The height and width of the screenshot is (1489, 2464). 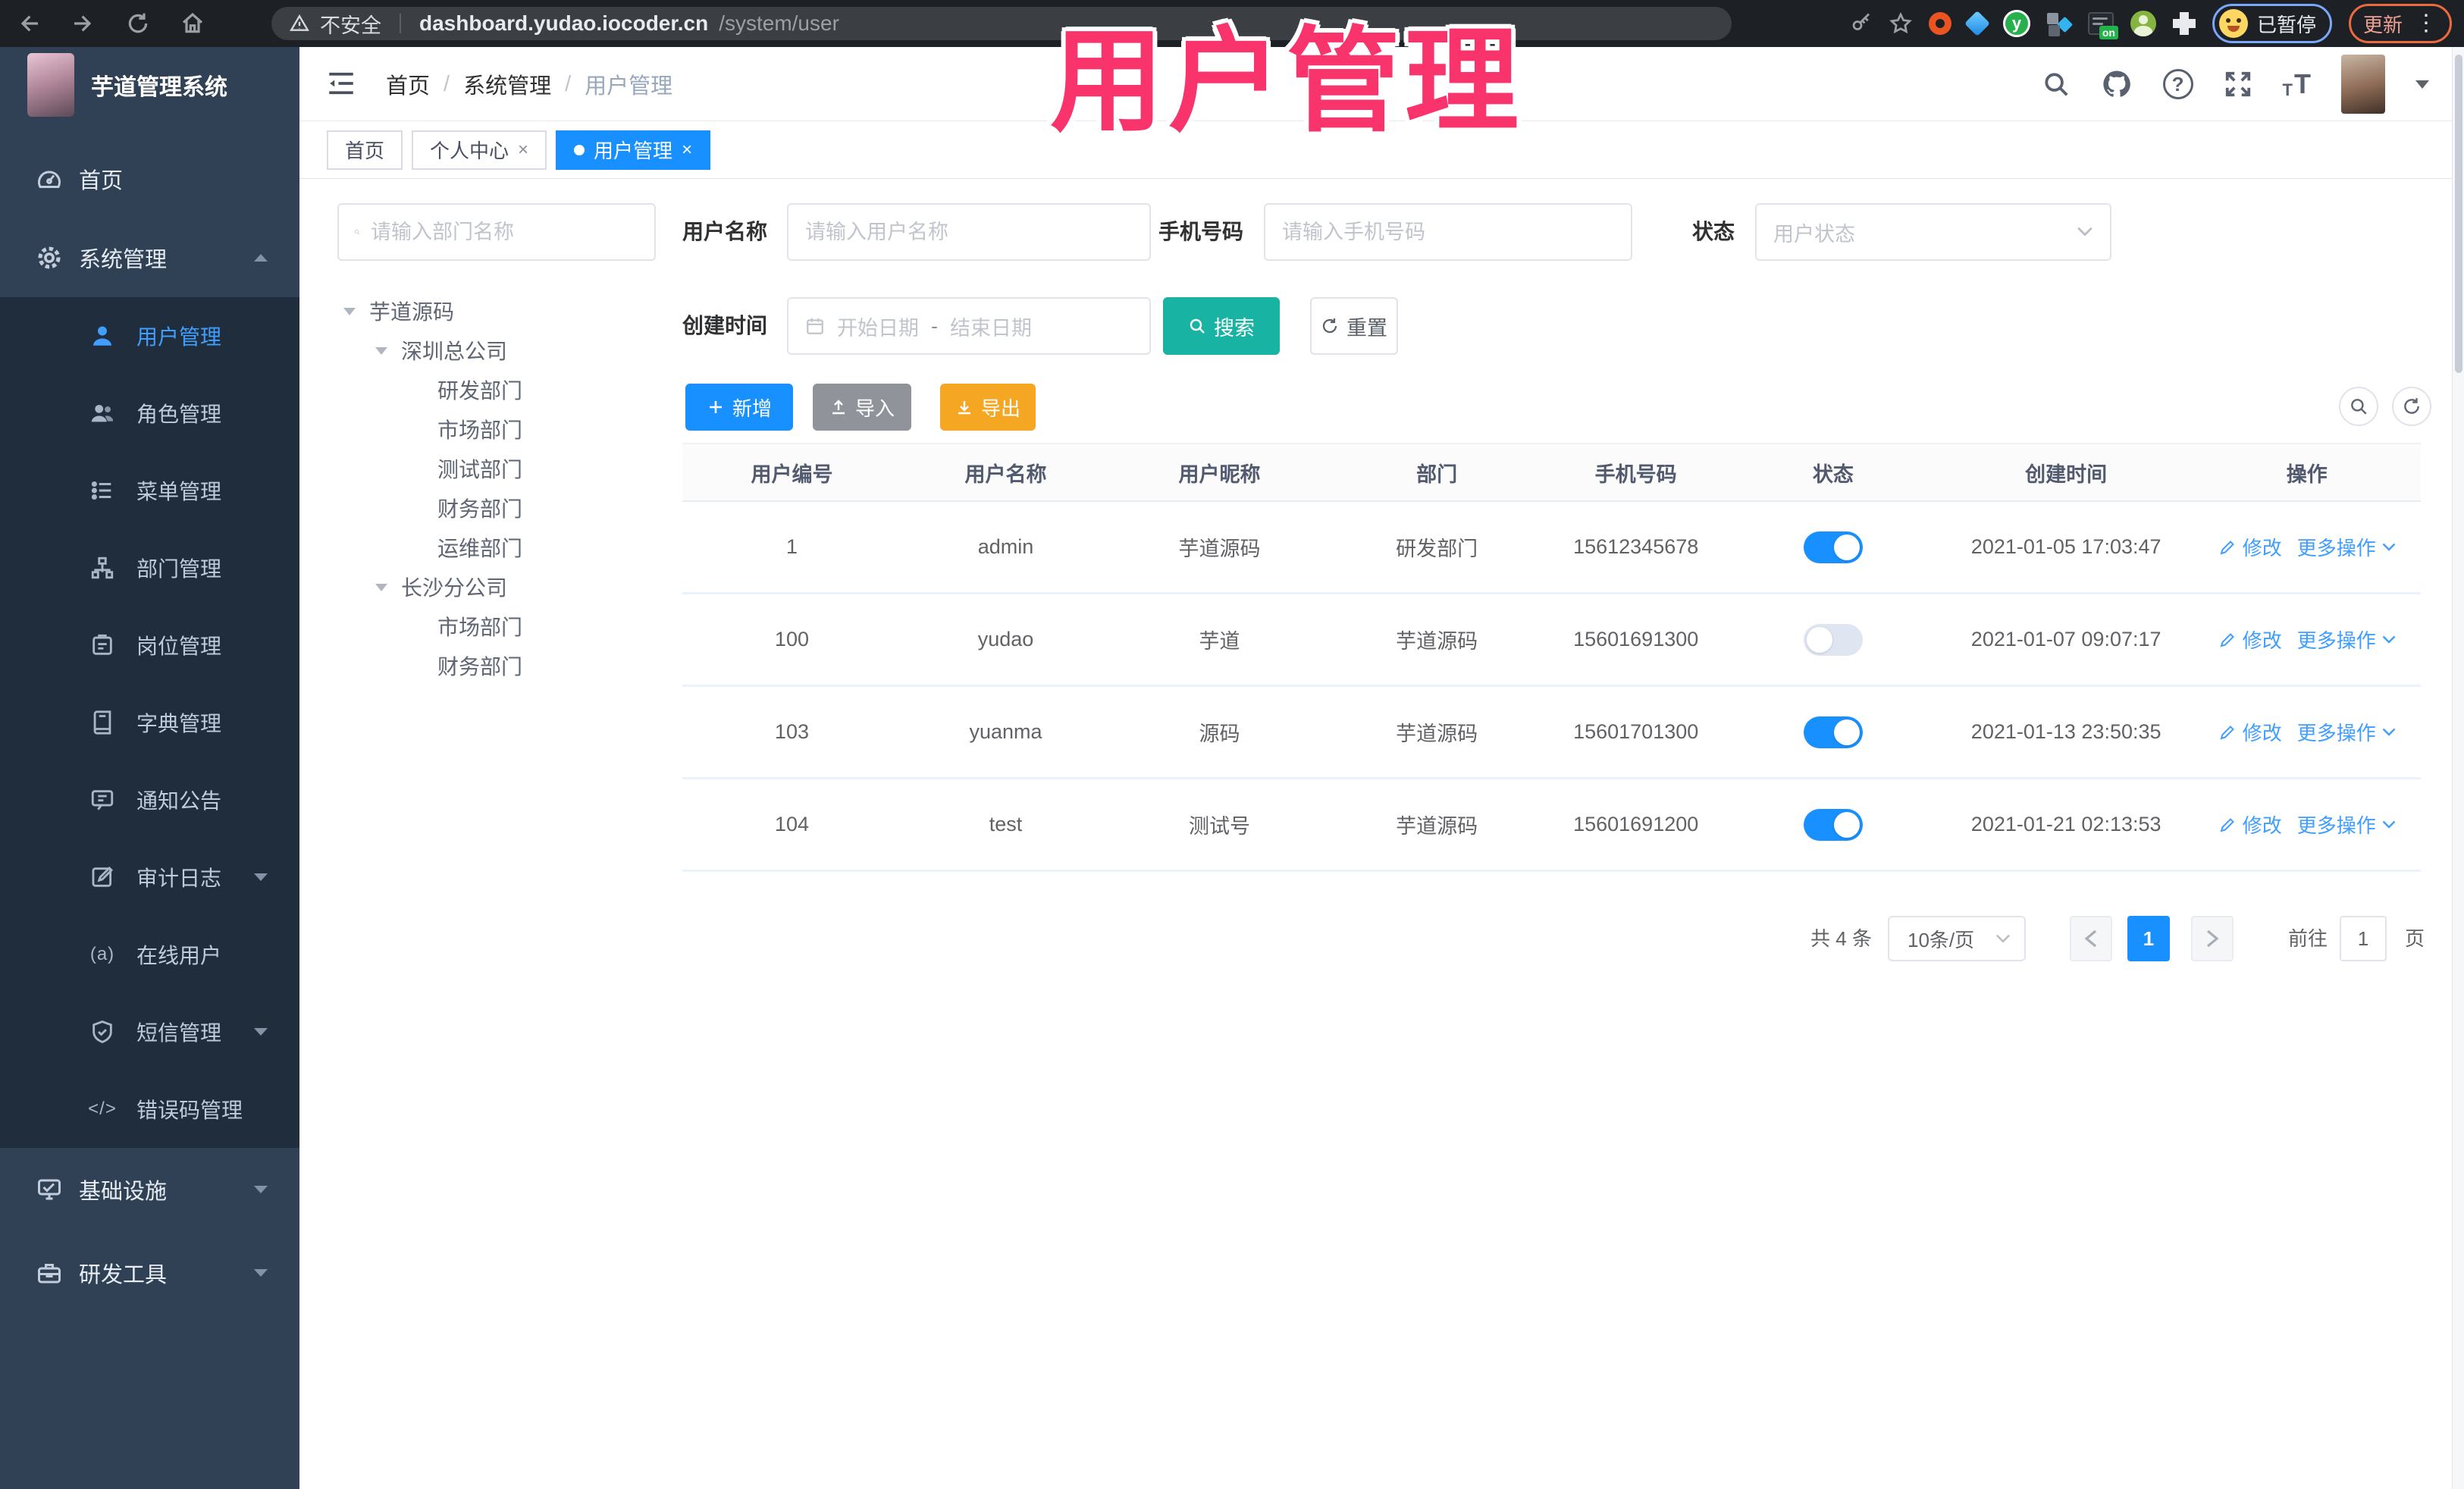 I want to click on sidebar-item-infra: 基础设施, so click(x=150, y=1189).